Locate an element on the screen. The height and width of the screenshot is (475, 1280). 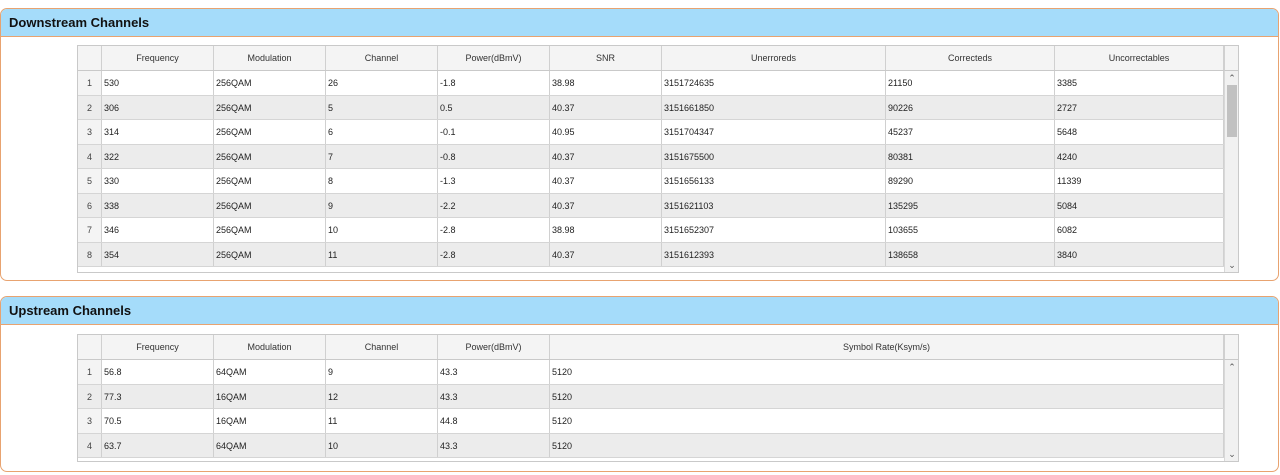
table-cell: 12 is located at coordinates (382, 396).